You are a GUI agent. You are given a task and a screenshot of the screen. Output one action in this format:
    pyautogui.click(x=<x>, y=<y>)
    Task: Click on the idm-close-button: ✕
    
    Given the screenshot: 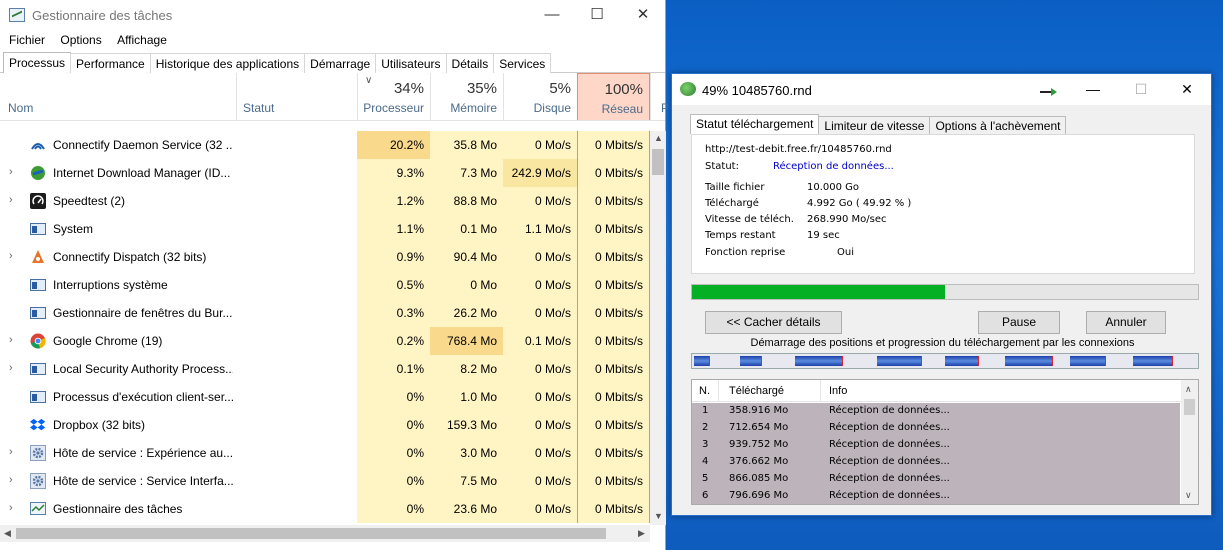 What is the action you would take?
    pyautogui.click(x=1187, y=89)
    